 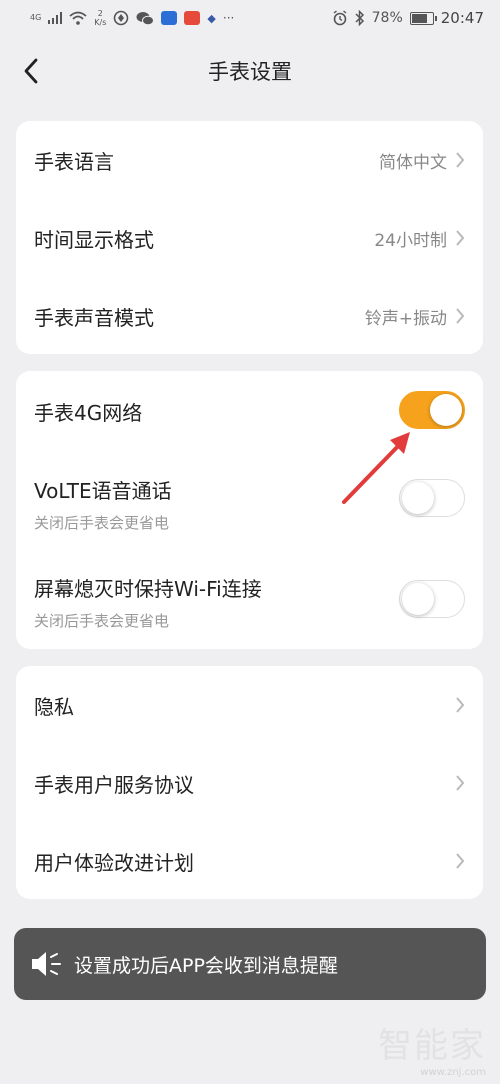 I want to click on row-label: 手表语言, so click(x=74, y=161).